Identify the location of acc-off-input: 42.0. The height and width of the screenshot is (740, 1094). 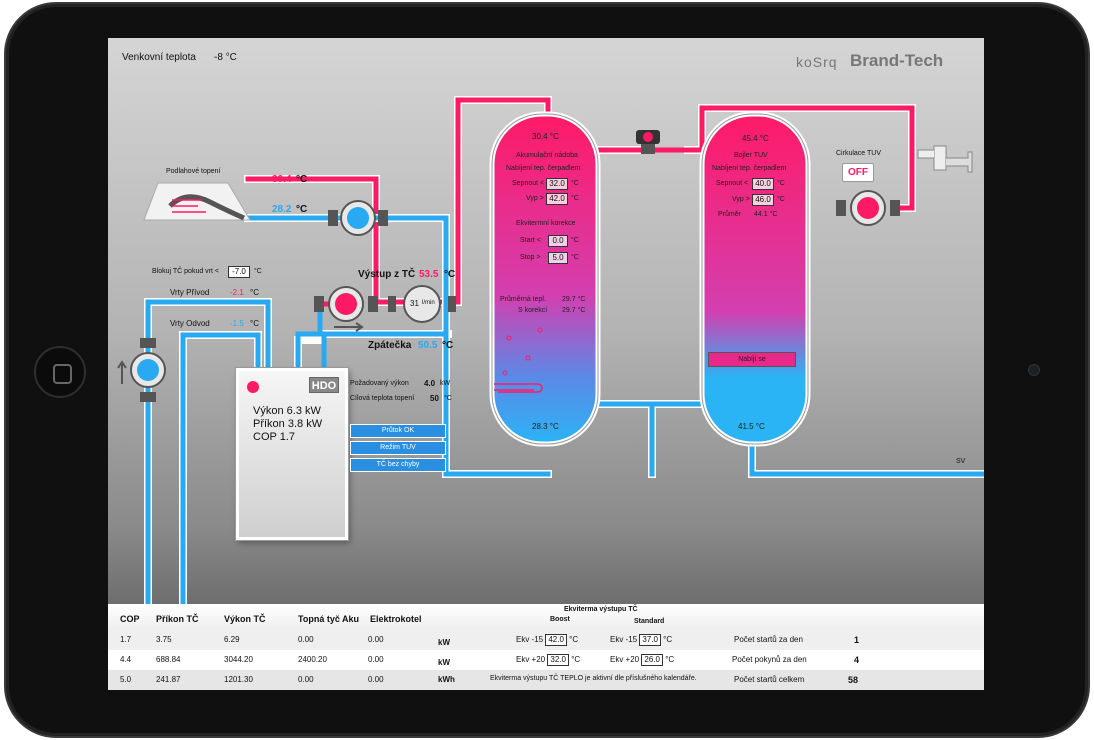
(557, 199).